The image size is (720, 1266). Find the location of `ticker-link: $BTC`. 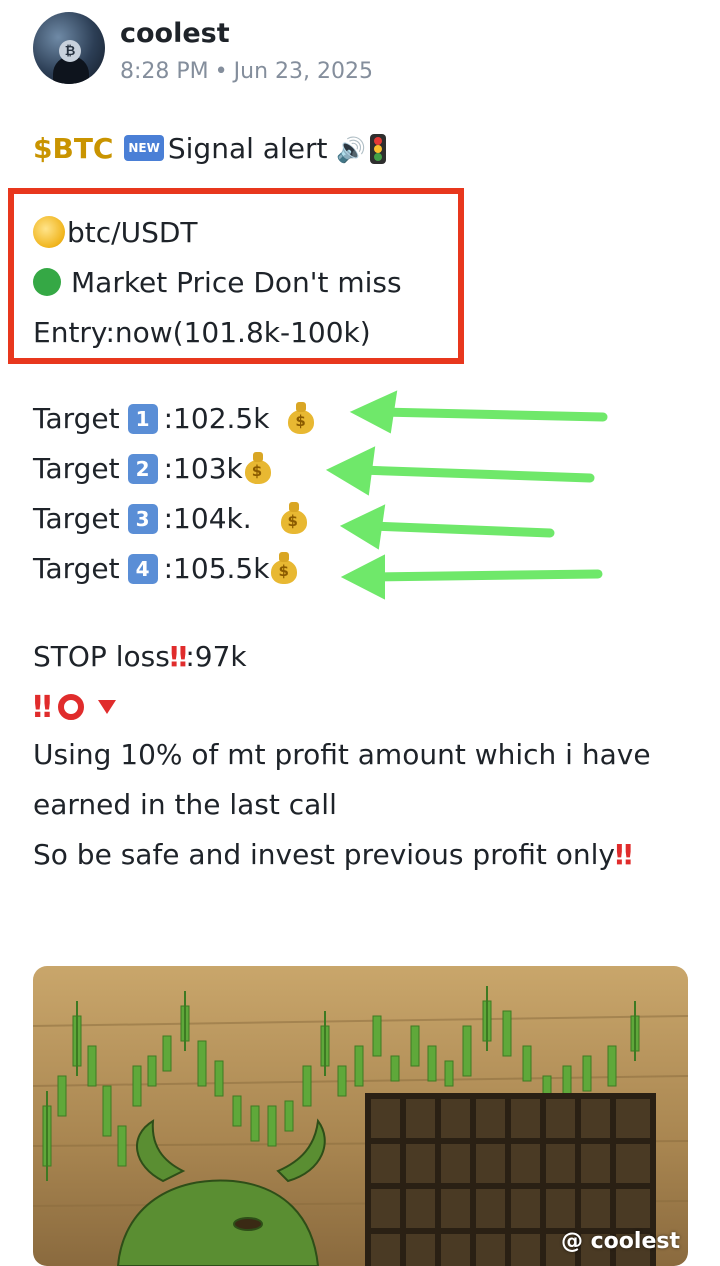

ticker-link: $BTC is located at coordinates (73, 148).